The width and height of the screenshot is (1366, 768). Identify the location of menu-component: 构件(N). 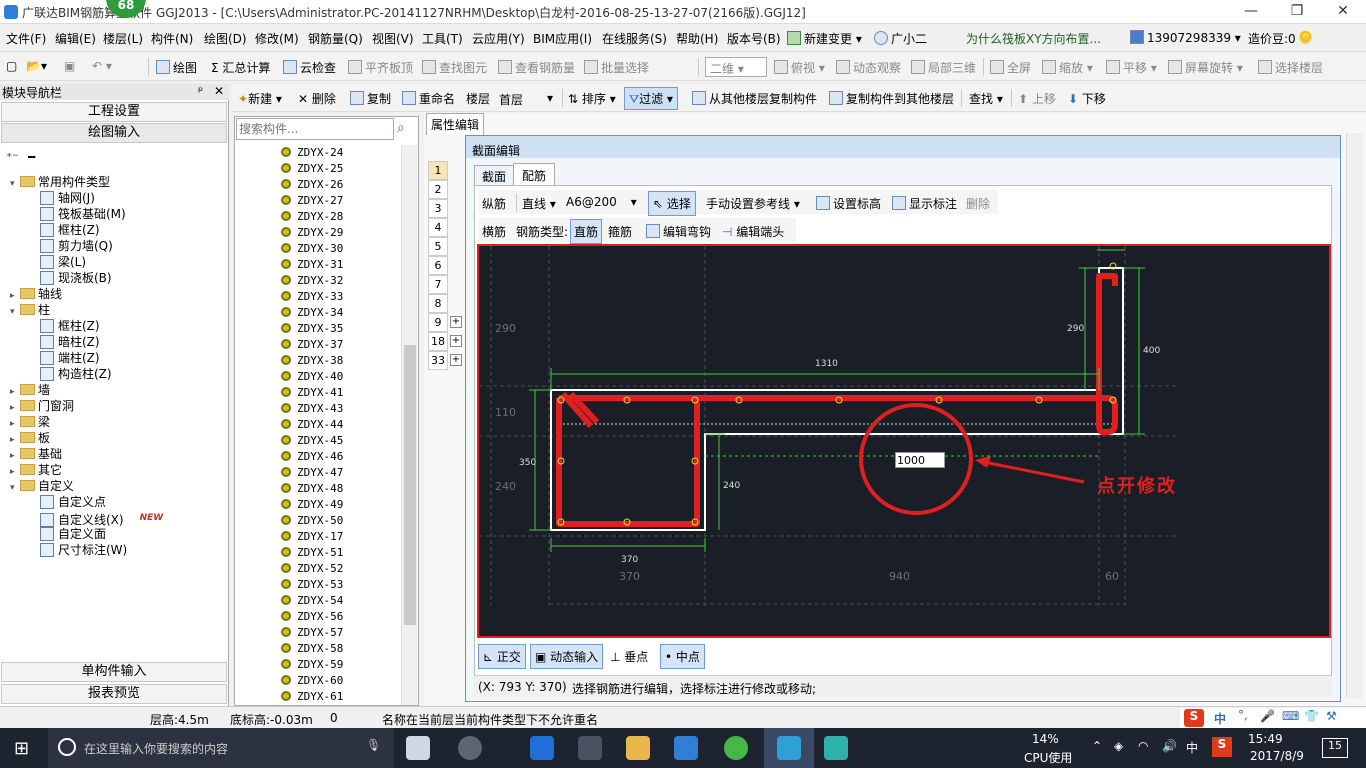
(172, 38).